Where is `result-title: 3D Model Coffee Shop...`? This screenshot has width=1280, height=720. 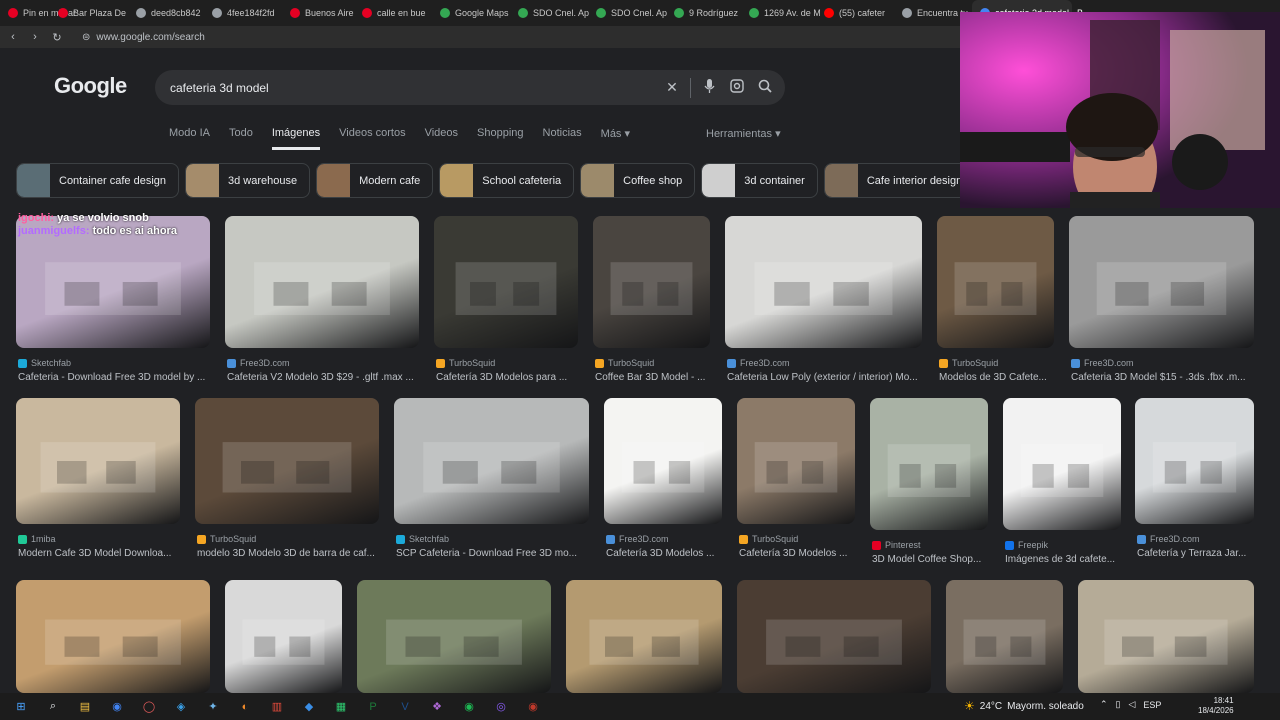
result-title: 3D Model Coffee Shop... is located at coordinates (936, 559).